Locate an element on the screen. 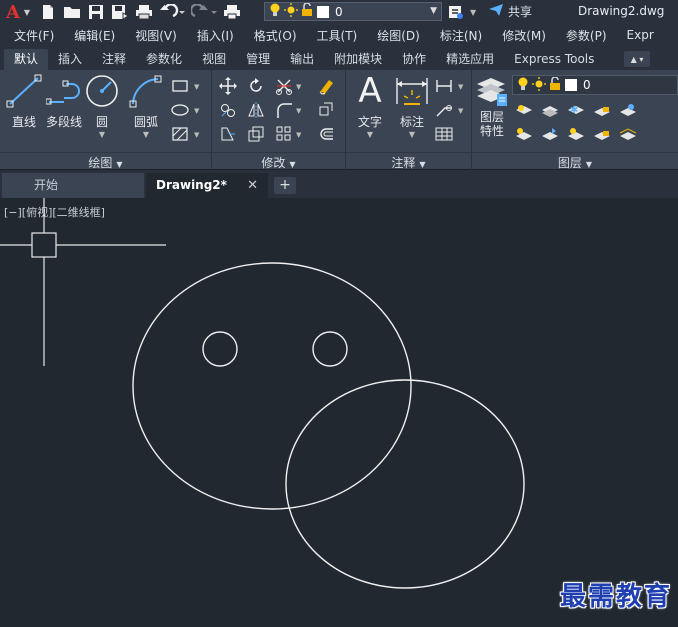  overlap-ellipse is located at coordinates (405, 484).